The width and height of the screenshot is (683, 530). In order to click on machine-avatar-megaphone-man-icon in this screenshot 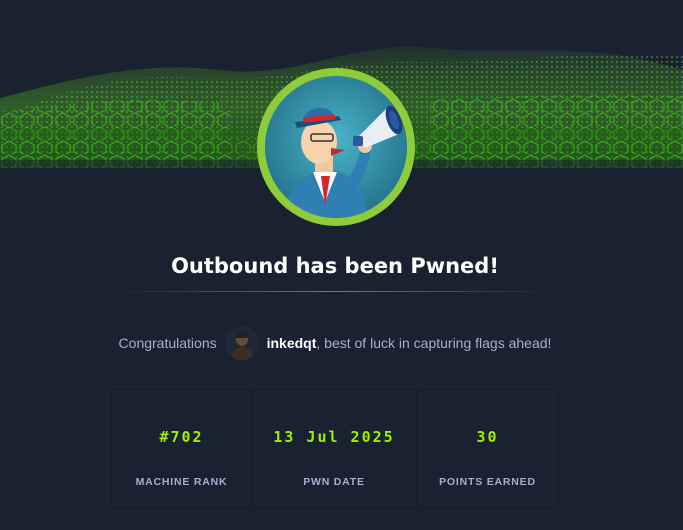, I will do `click(336, 147)`.